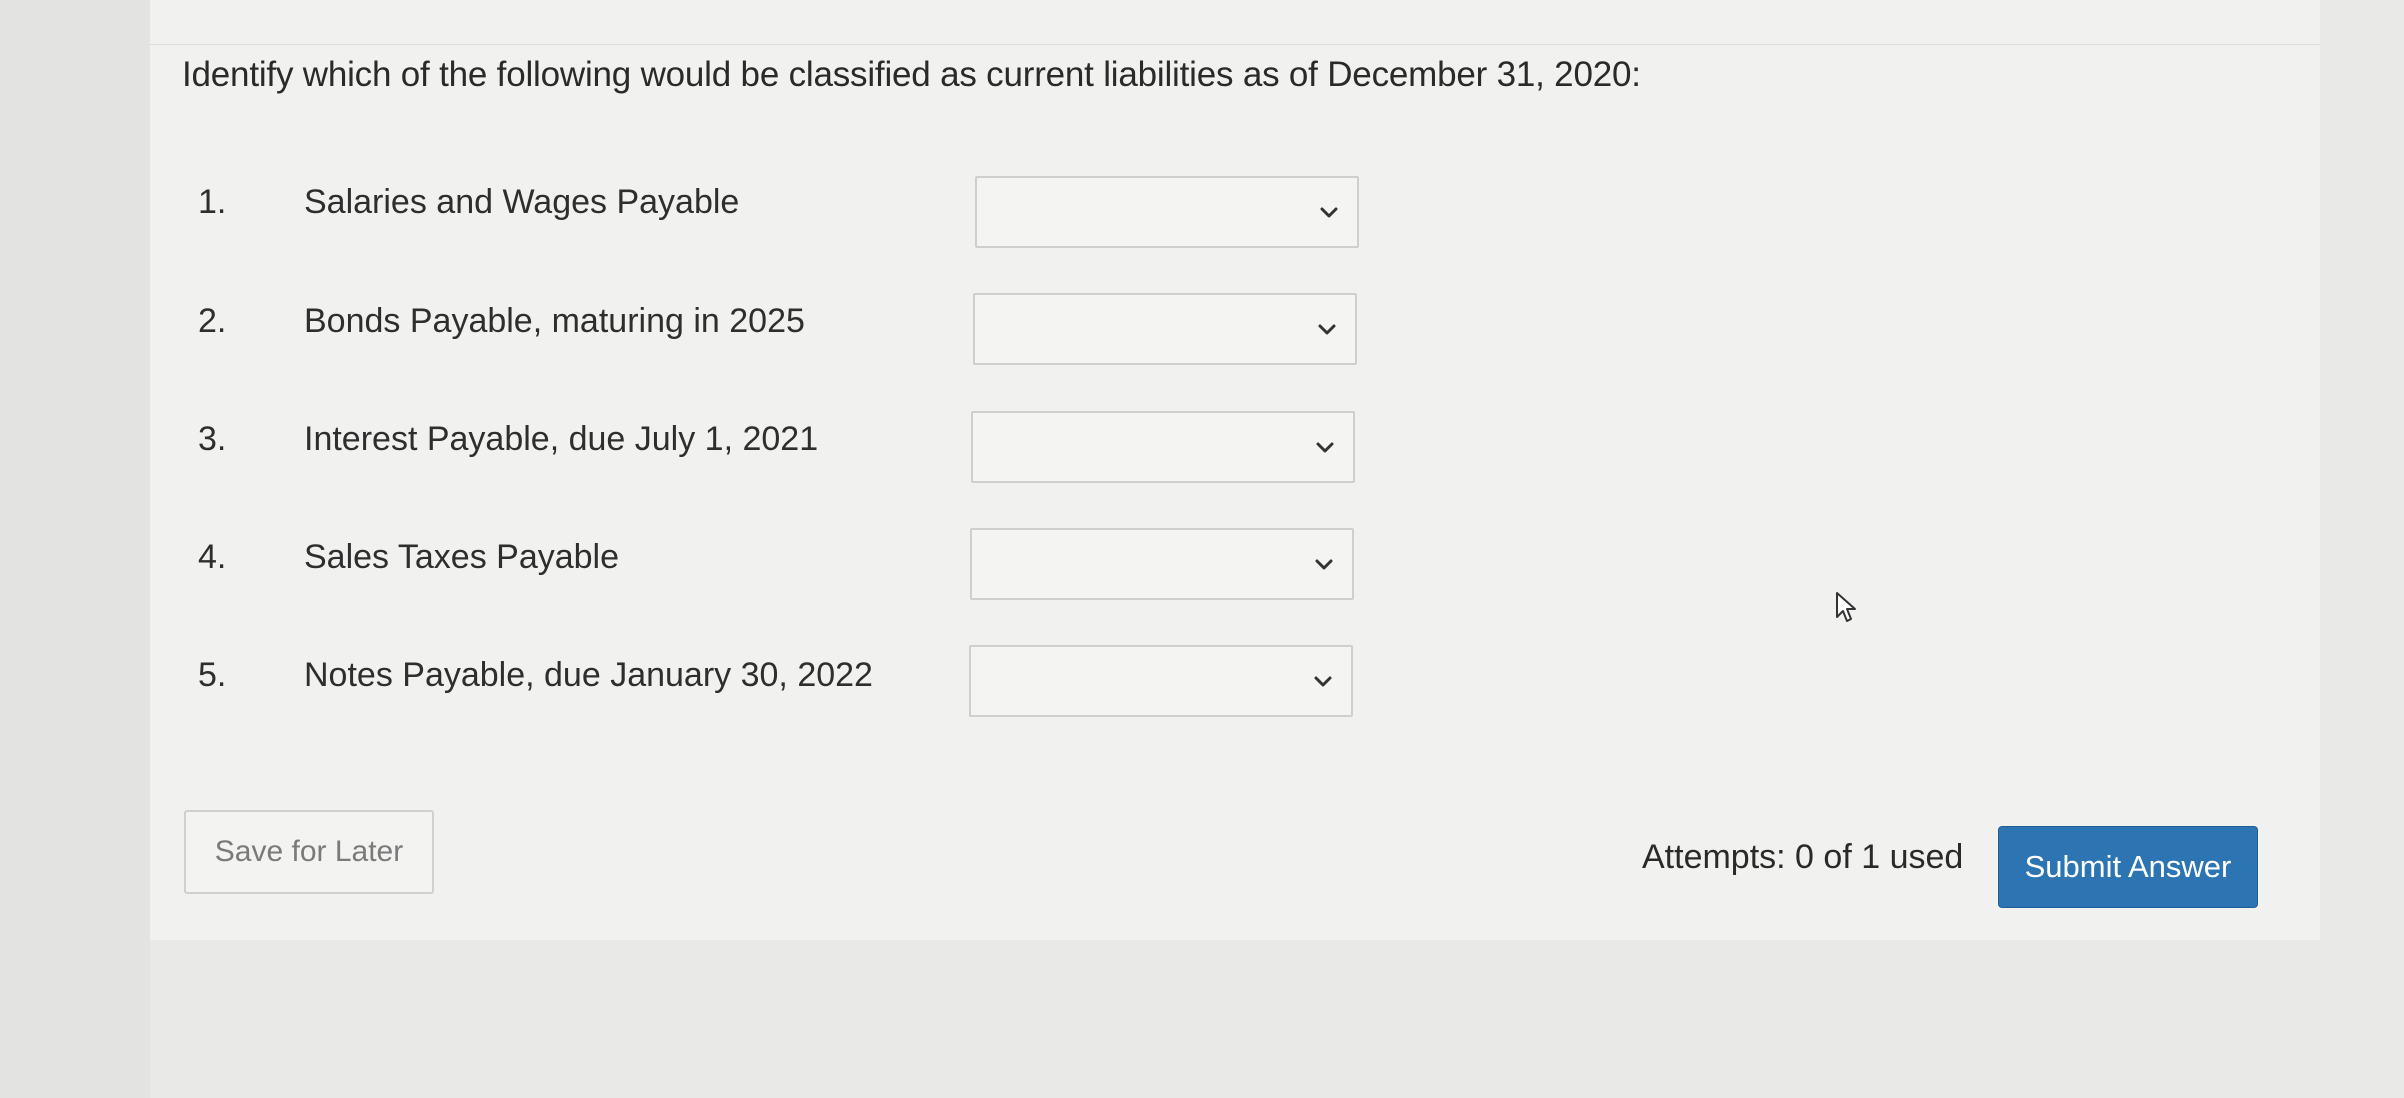 Image resolution: width=2404 pixels, height=1098 pixels. I want to click on item-label: Salaries and Wages Payable, so click(522, 202).